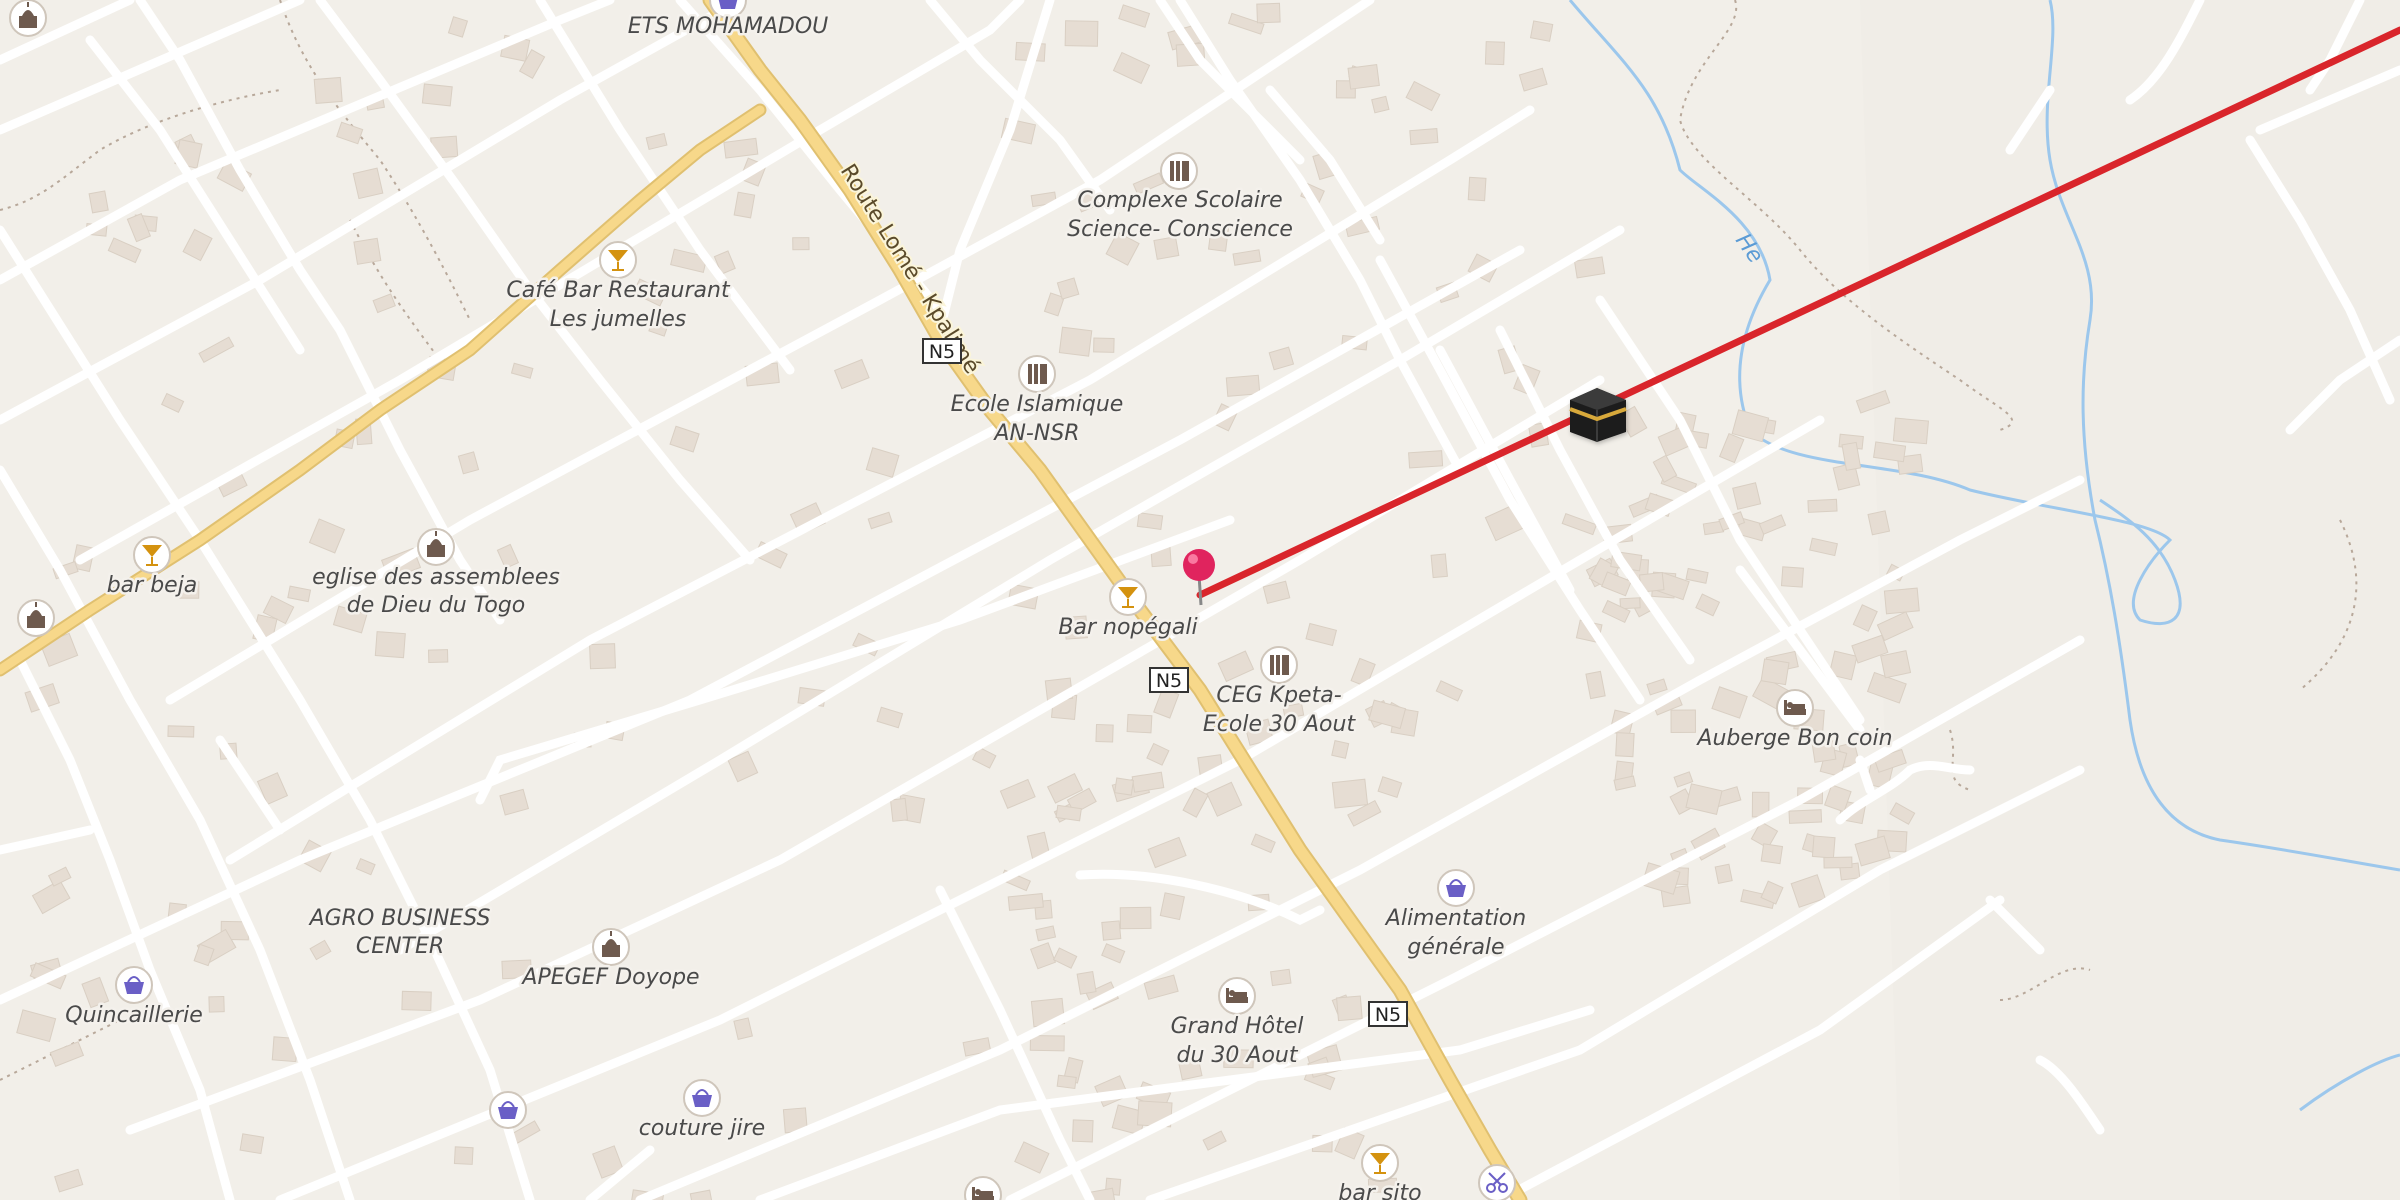  I want to click on poi-label-cafe-bar-1: Café Bar Restaurant, so click(618, 290).